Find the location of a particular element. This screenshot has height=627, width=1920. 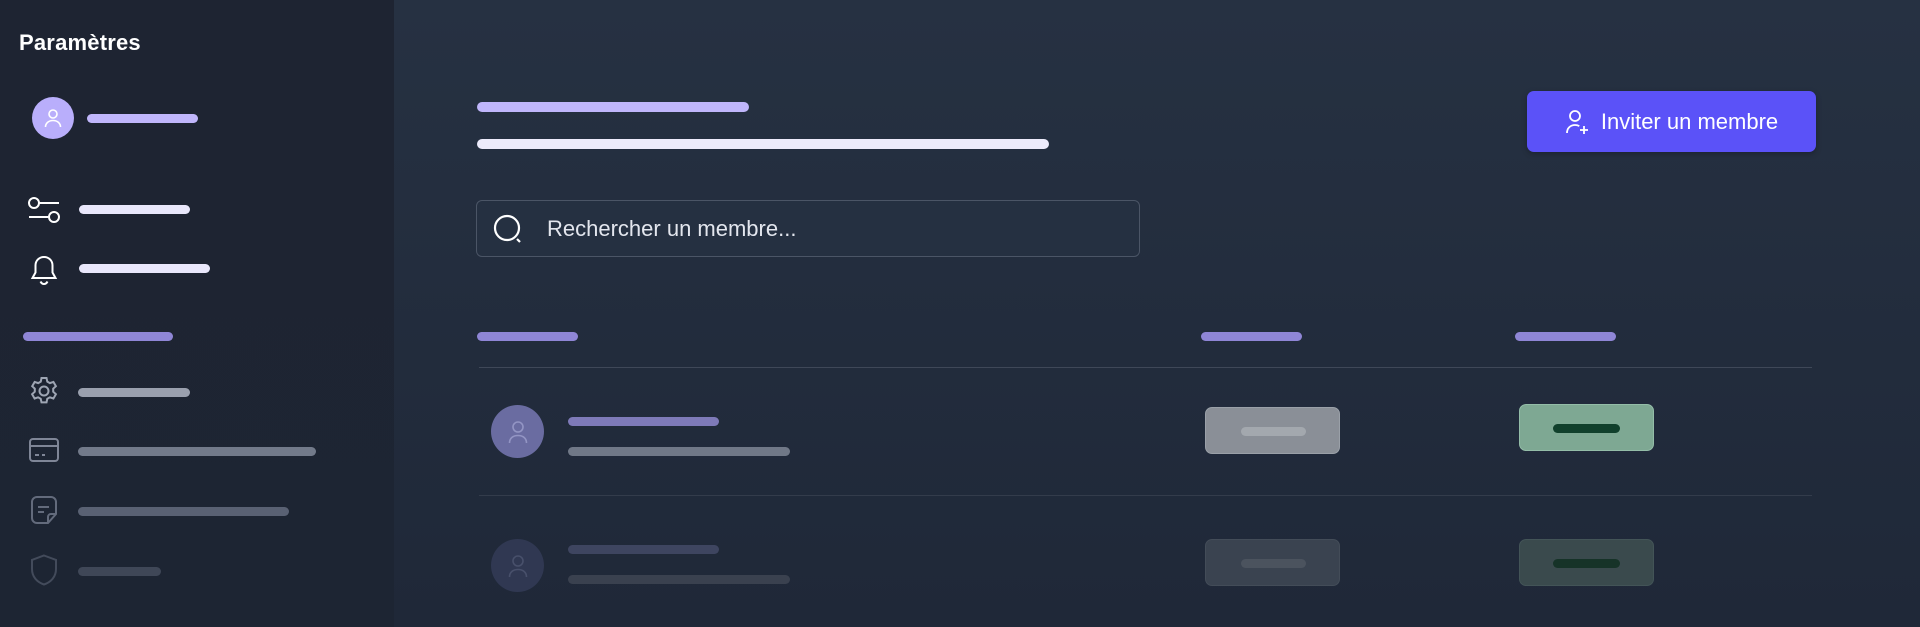

sidebar-item-documents is located at coordinates (176, 512).